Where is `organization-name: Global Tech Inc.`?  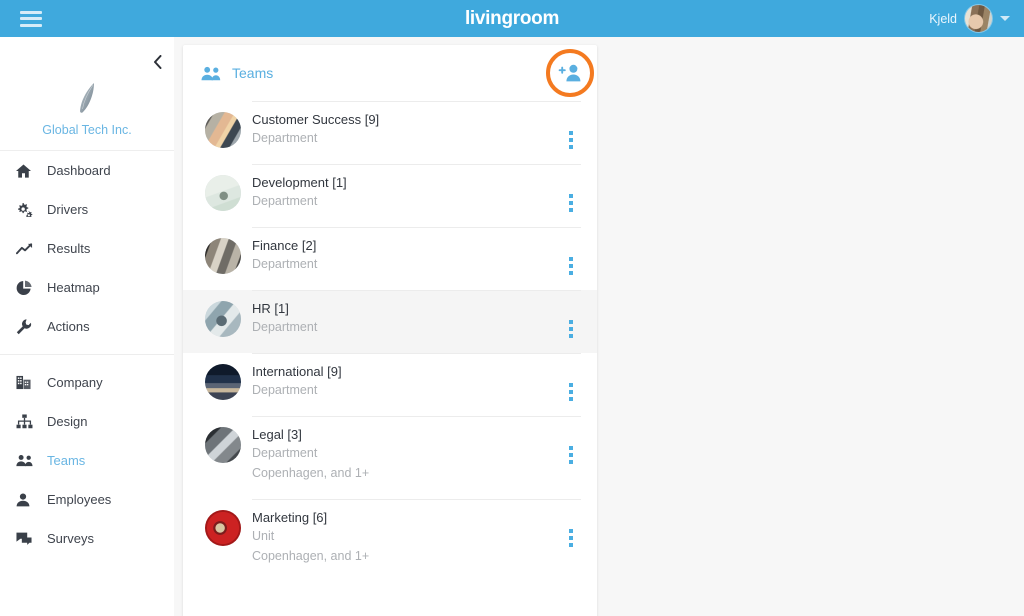
organization-name: Global Tech Inc. is located at coordinates (87, 130).